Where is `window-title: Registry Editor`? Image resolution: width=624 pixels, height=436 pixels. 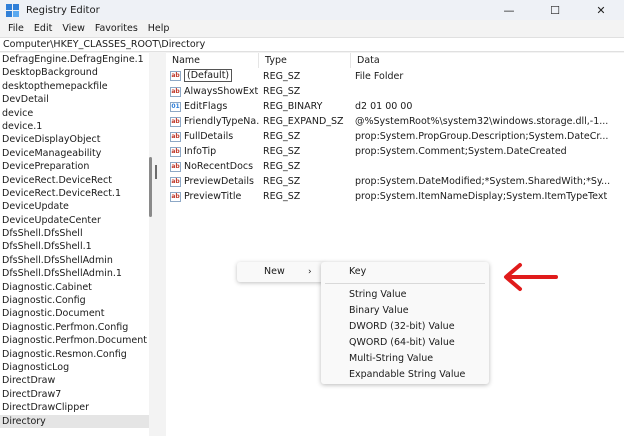
window-title: Registry Editor is located at coordinates (63, 10).